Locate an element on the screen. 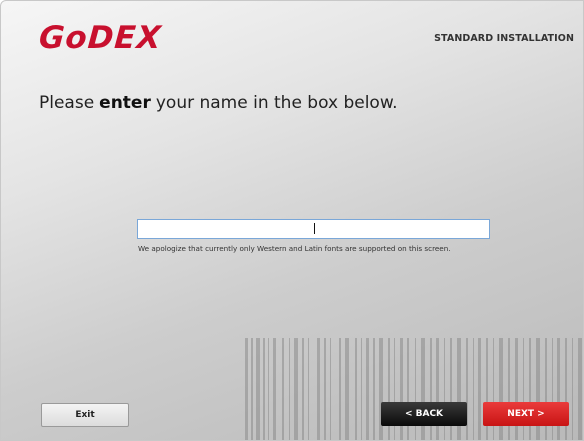  exit-button: Exit is located at coordinates (85, 415).